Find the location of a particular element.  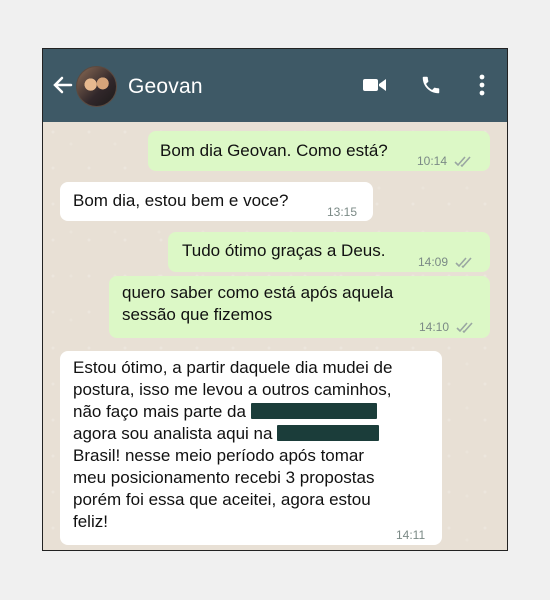

more-vertical-icon is located at coordinates (482, 85).